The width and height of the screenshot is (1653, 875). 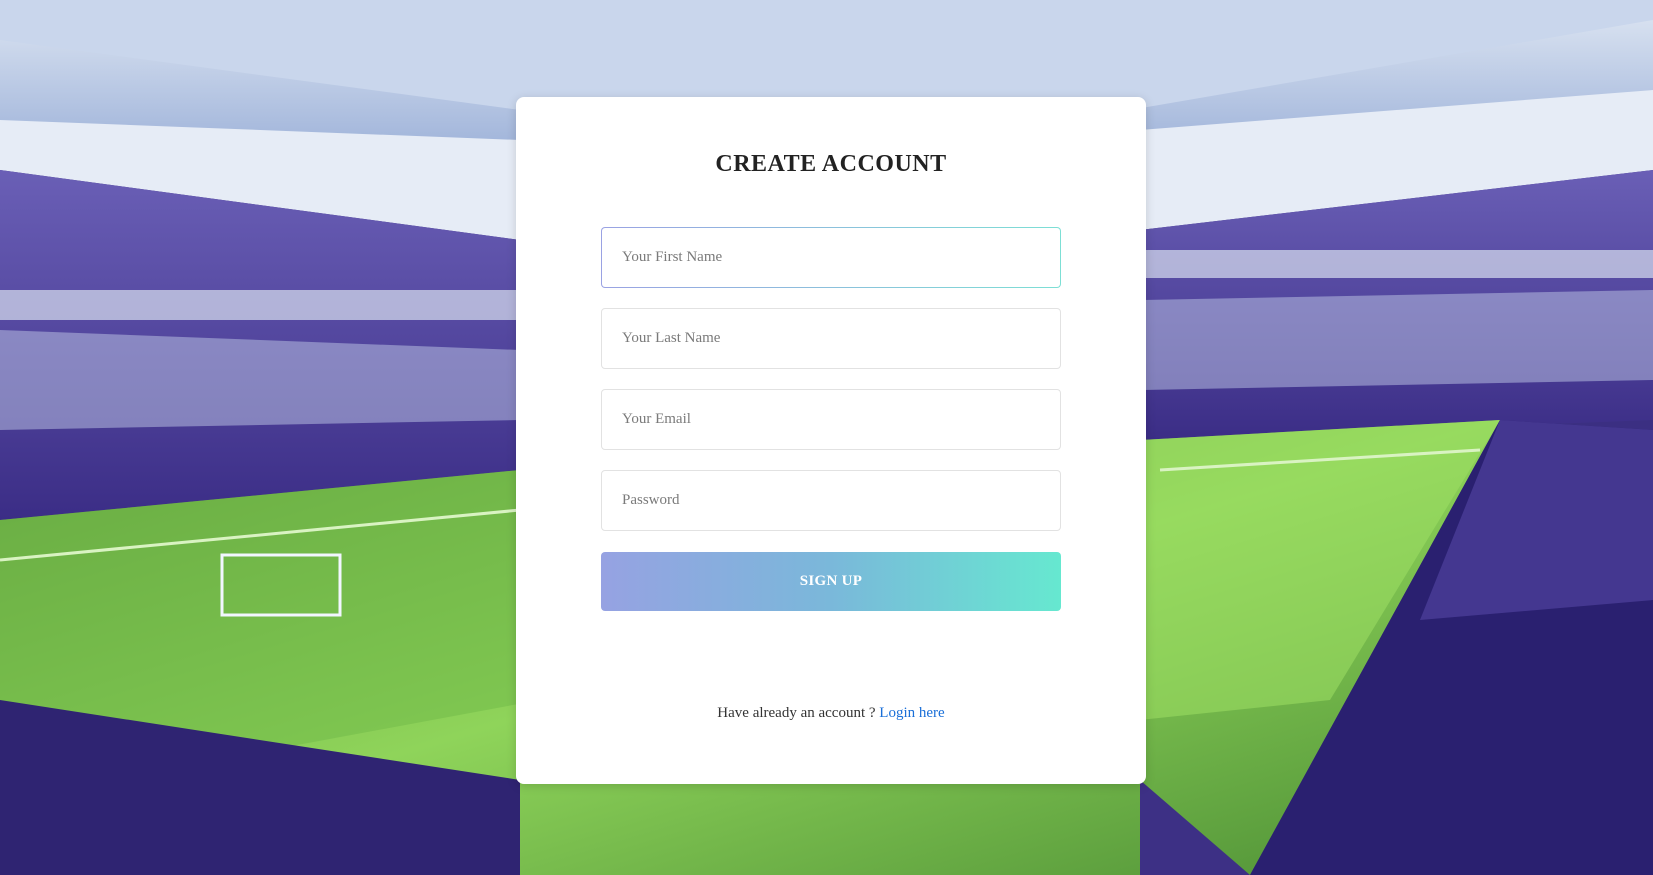 I want to click on page-title: CREATE ACCOUNT, so click(x=831, y=164).